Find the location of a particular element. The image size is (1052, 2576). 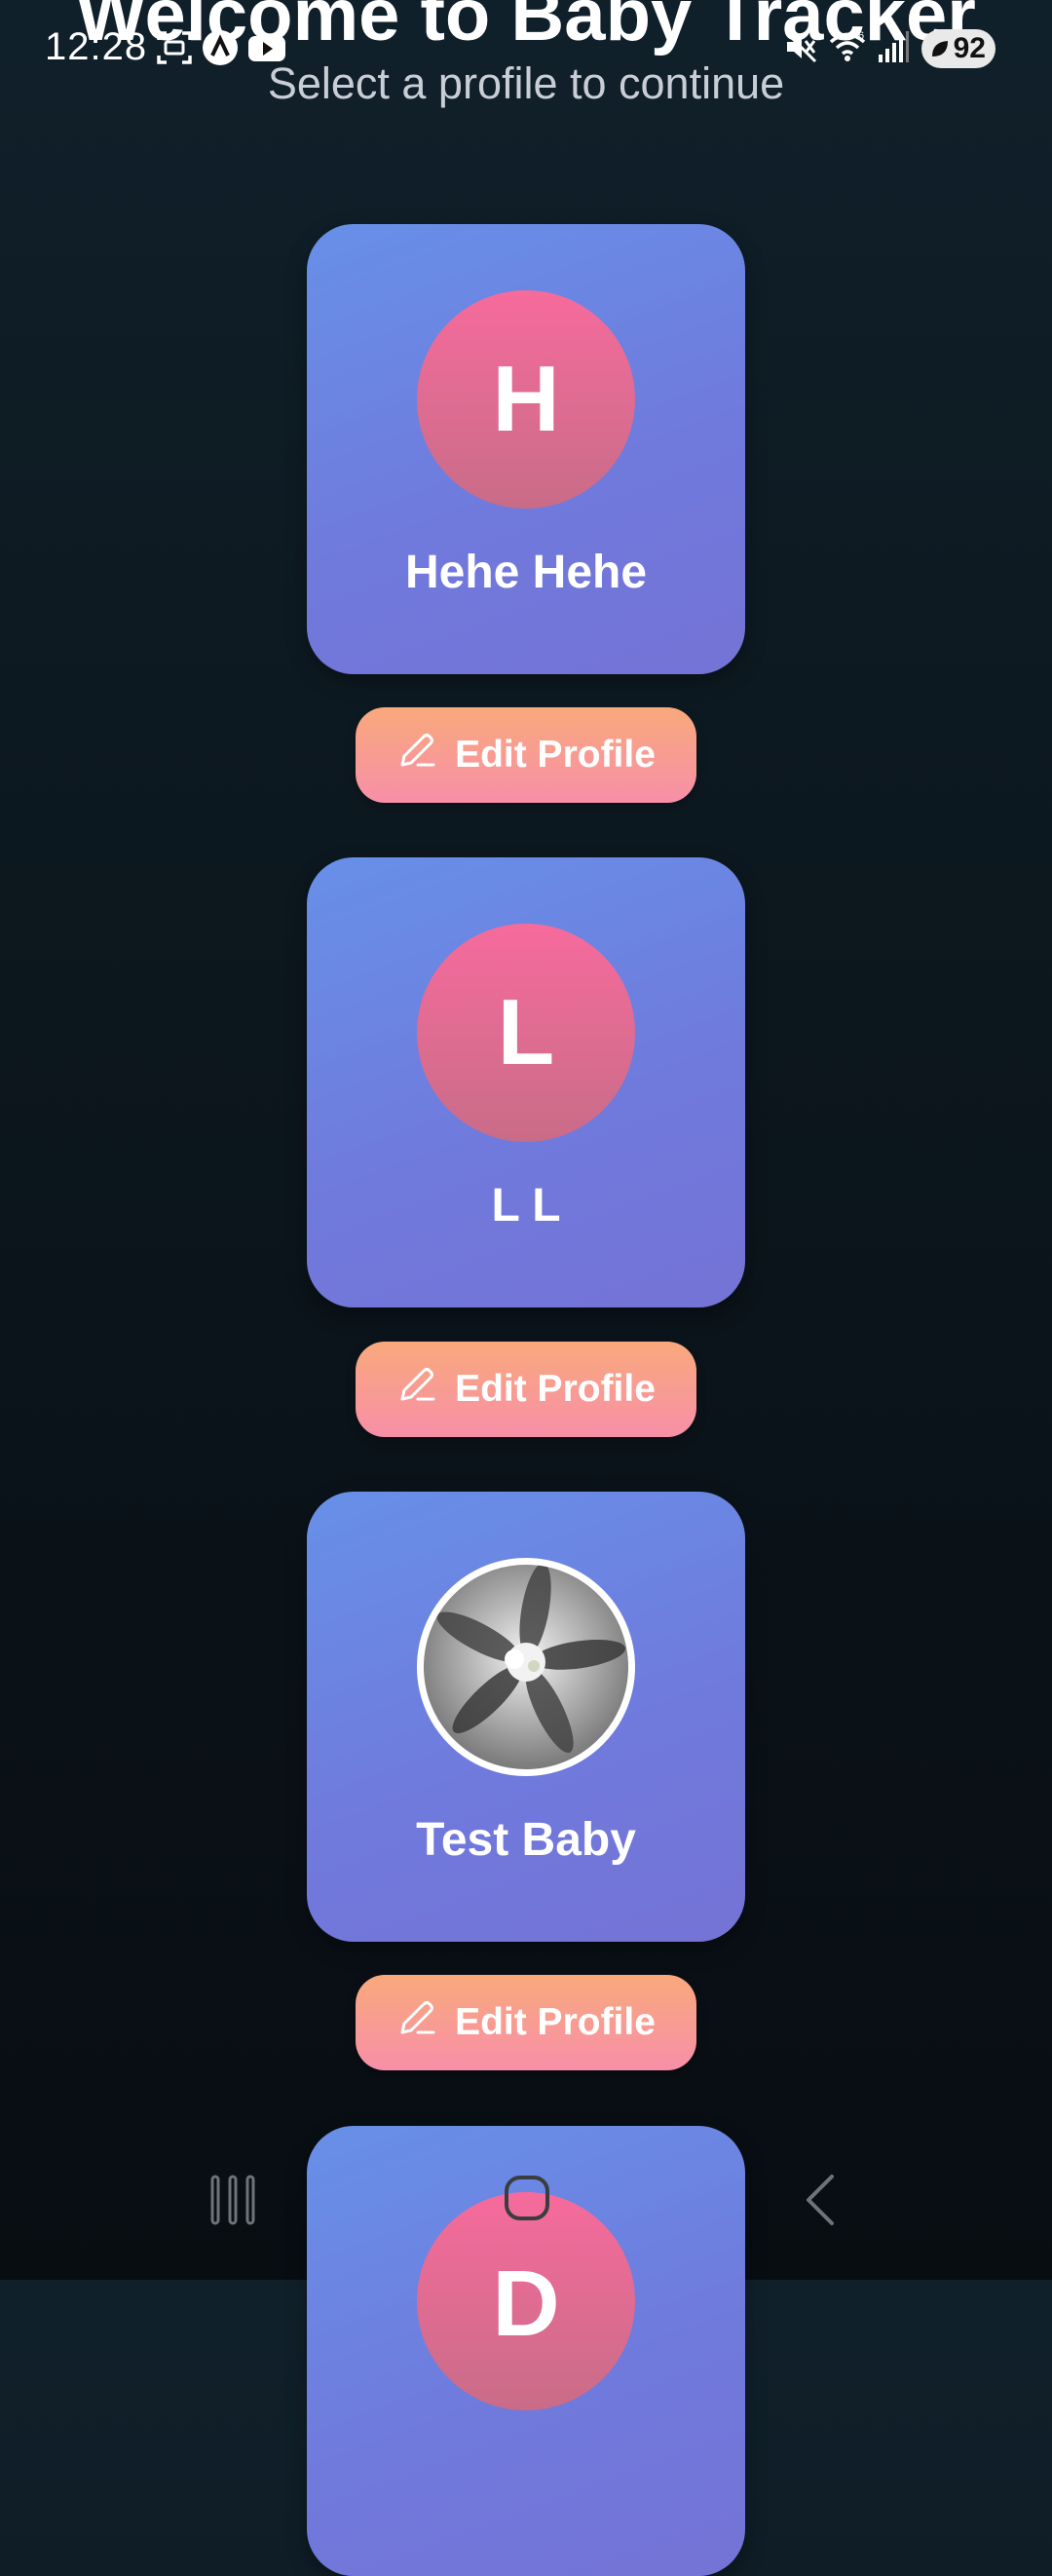

profile-card-test-baby: Test Baby is located at coordinates (526, 1717).